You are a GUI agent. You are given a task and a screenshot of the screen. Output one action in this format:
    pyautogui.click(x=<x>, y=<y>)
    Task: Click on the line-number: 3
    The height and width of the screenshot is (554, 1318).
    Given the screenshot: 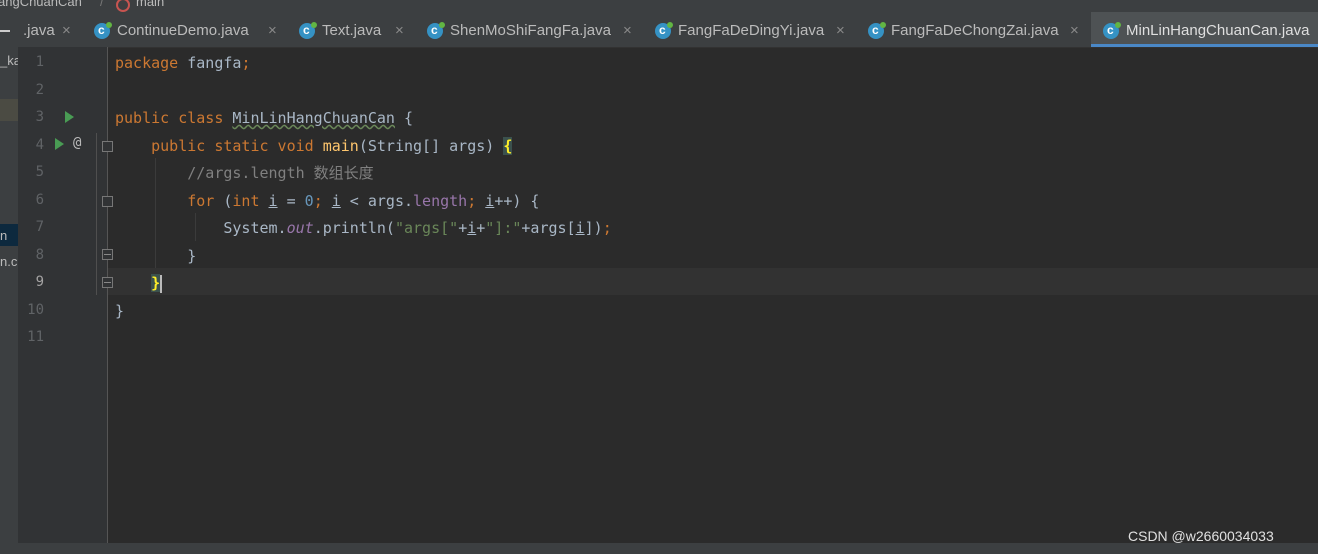 What is the action you would take?
    pyautogui.click(x=33, y=117)
    